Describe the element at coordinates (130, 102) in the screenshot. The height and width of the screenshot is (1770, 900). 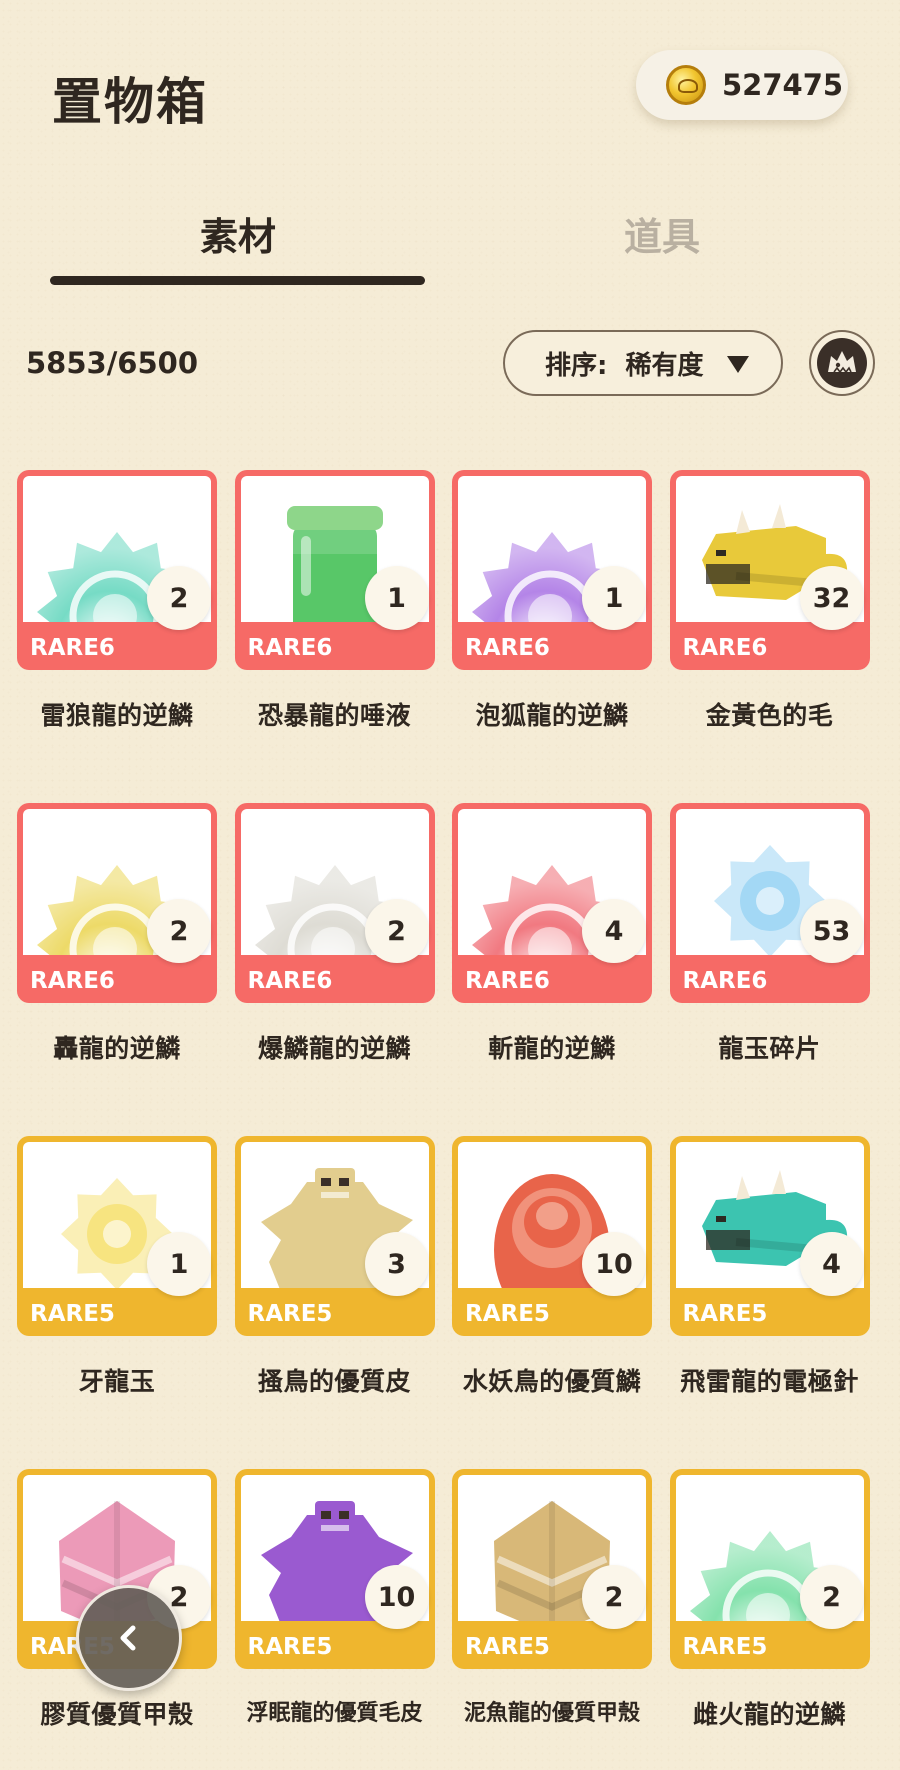
I see `page-title: 置物箱` at that location.